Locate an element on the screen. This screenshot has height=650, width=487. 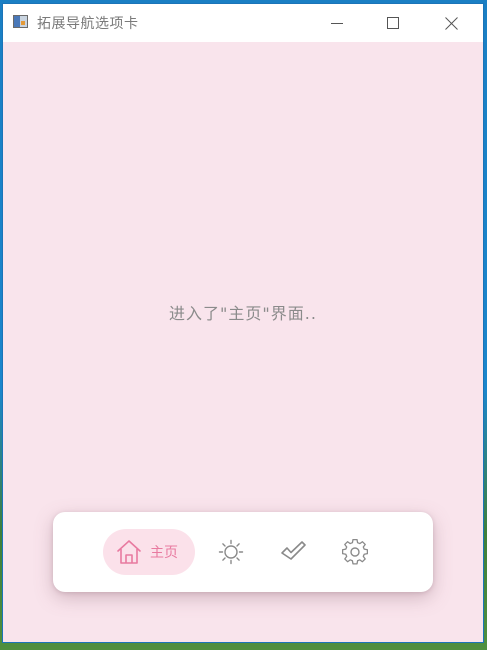
minimize-button is located at coordinates (337, 23).